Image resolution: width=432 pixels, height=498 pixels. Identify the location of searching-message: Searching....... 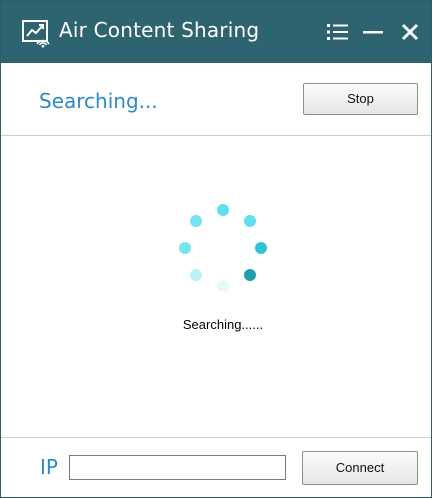
(223, 324).